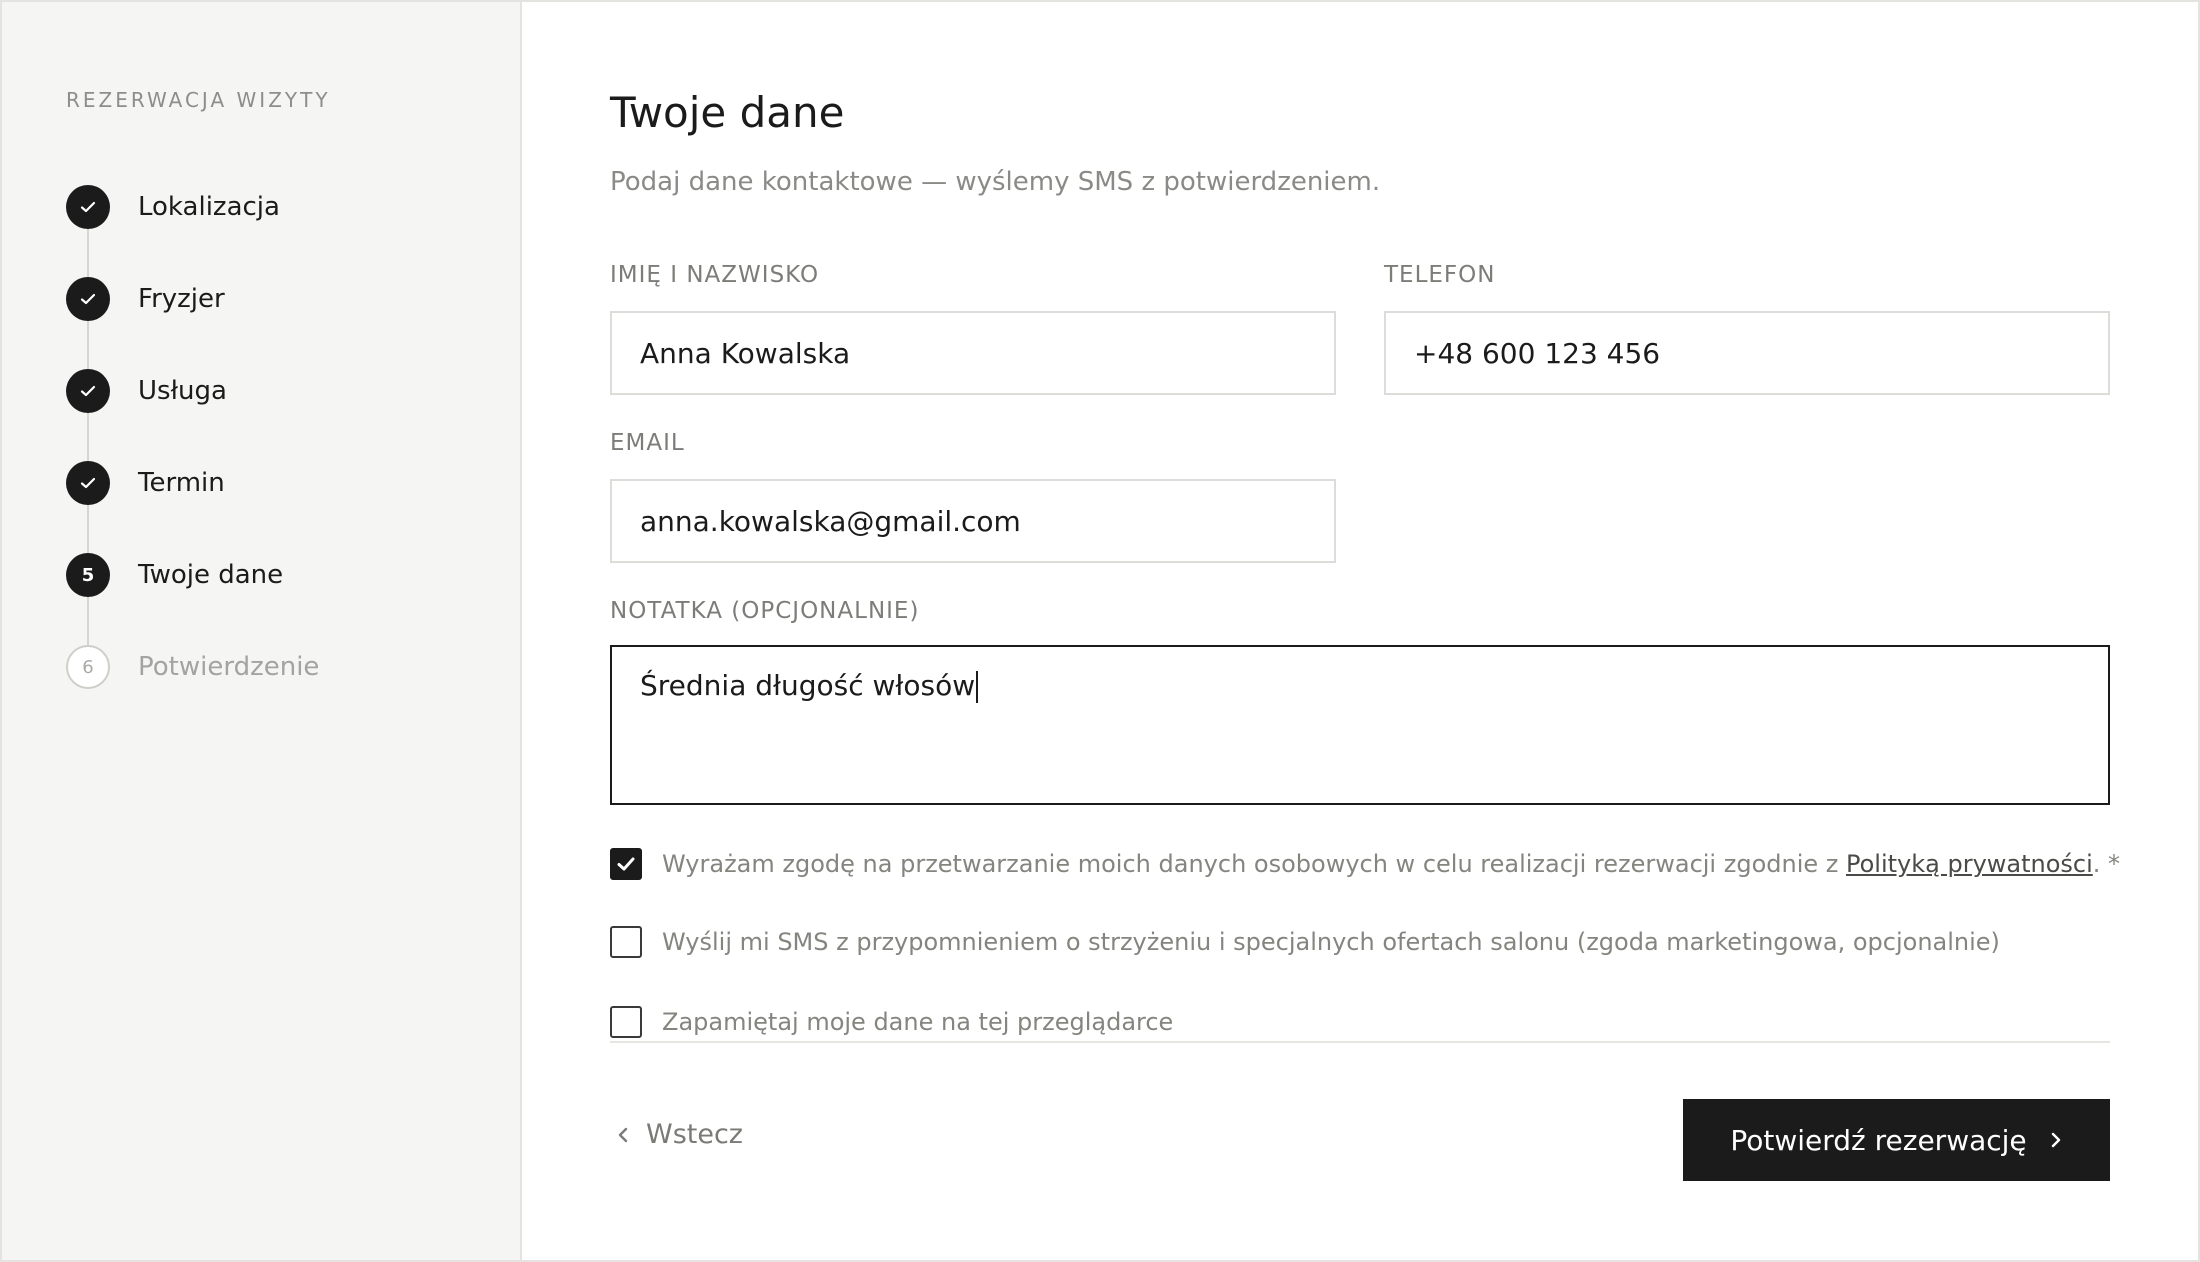 The width and height of the screenshot is (2200, 1262). I want to click on step-fryzjer: Fryzjer, so click(192, 323).